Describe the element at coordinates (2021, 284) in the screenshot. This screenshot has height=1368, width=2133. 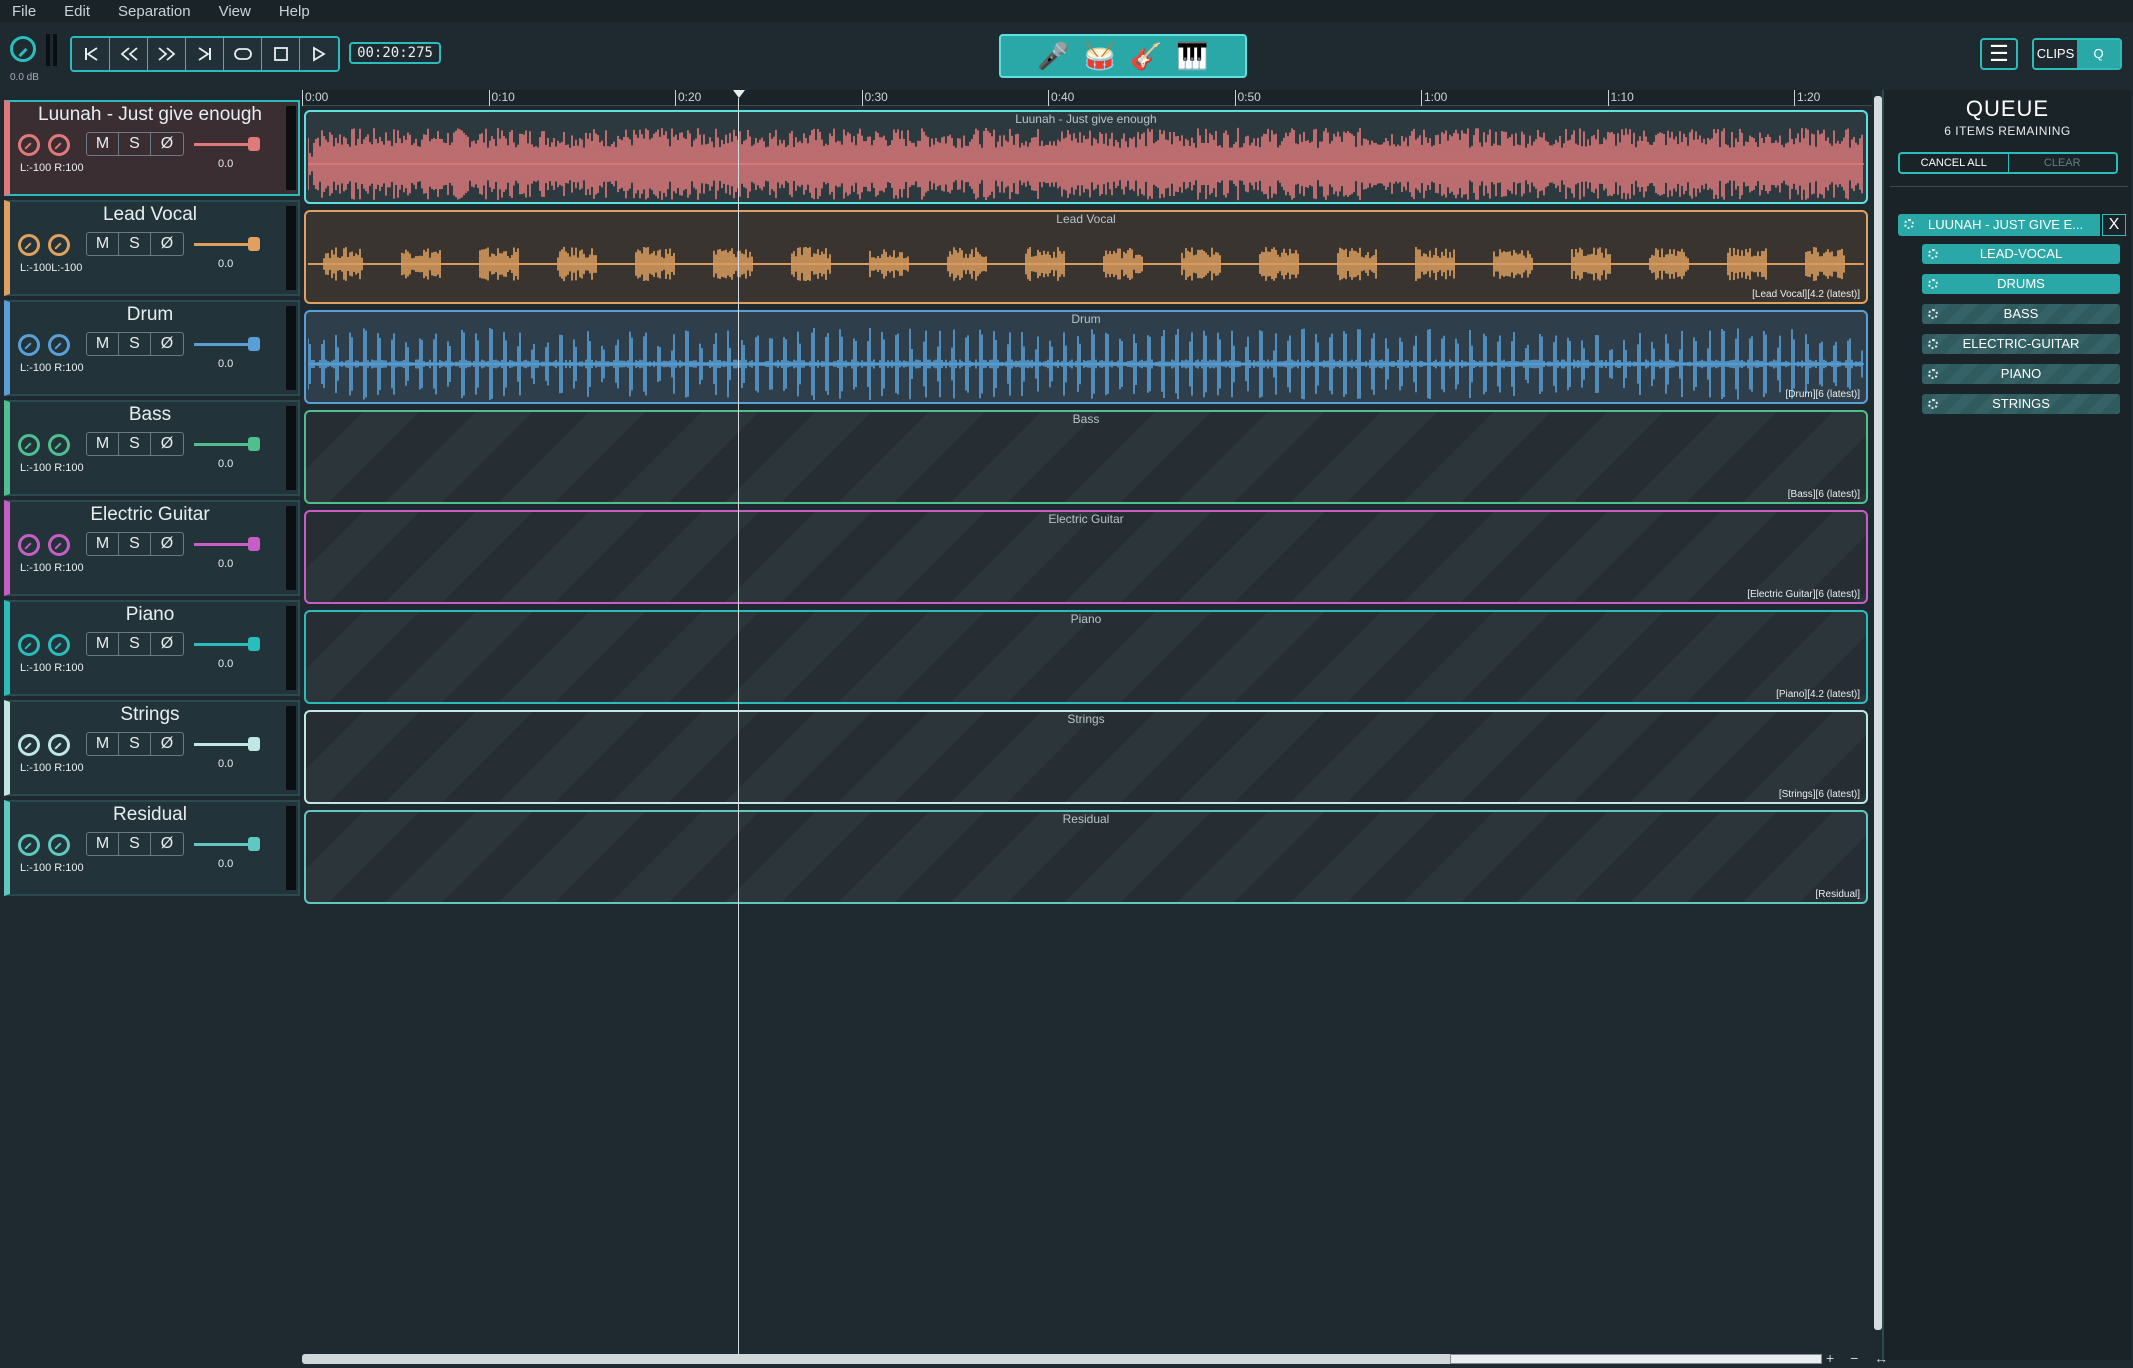
I see `queue-item: DRUMS` at that location.